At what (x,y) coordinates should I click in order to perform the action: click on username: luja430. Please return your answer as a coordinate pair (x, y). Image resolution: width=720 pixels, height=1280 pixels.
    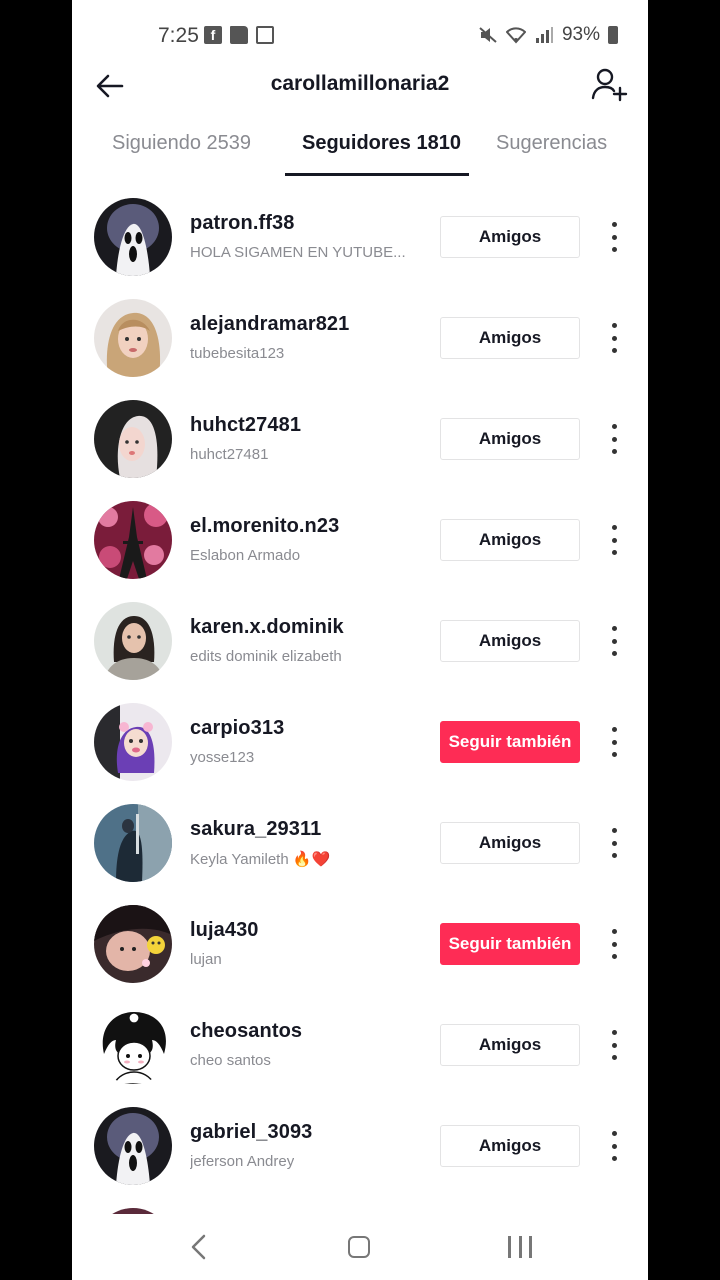
    Looking at the image, I should click on (224, 930).